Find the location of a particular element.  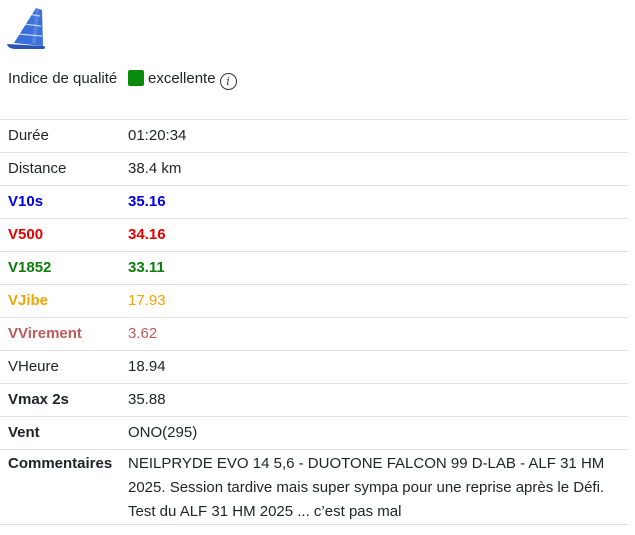

v10s-value: 35.16 is located at coordinates (374, 202).